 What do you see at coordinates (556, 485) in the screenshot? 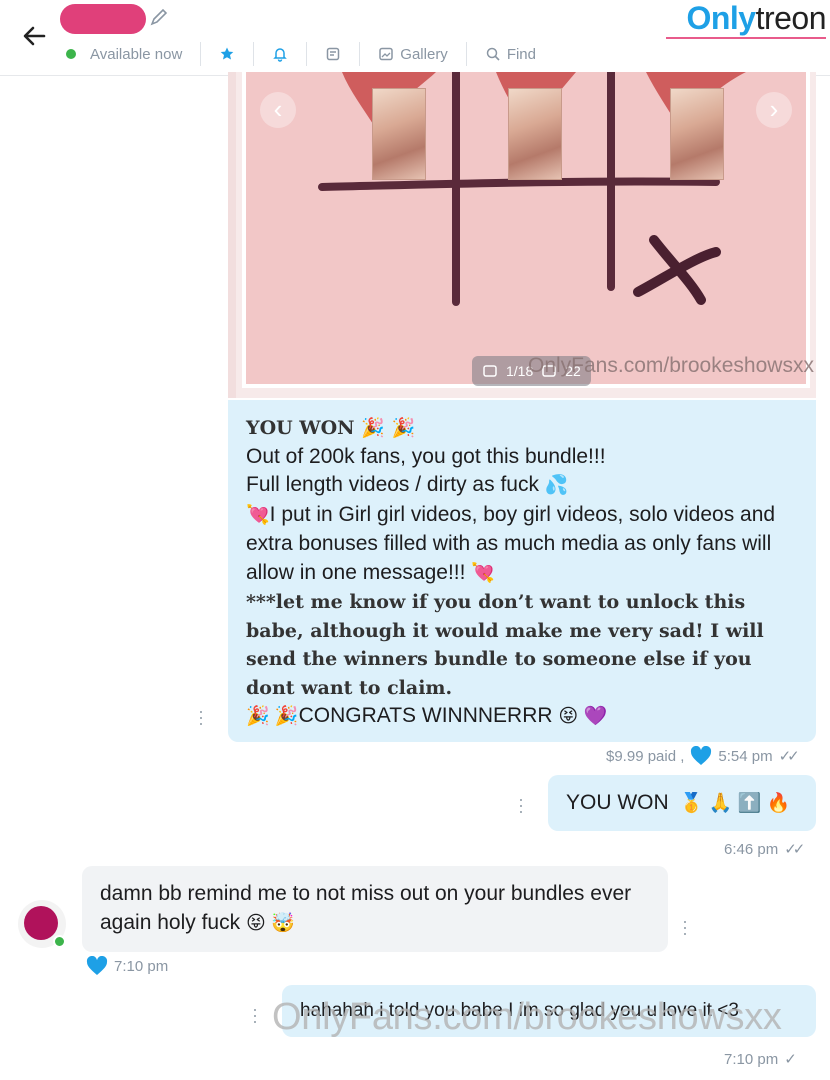
I see `sweat-droplets-icon: 💦` at bounding box center [556, 485].